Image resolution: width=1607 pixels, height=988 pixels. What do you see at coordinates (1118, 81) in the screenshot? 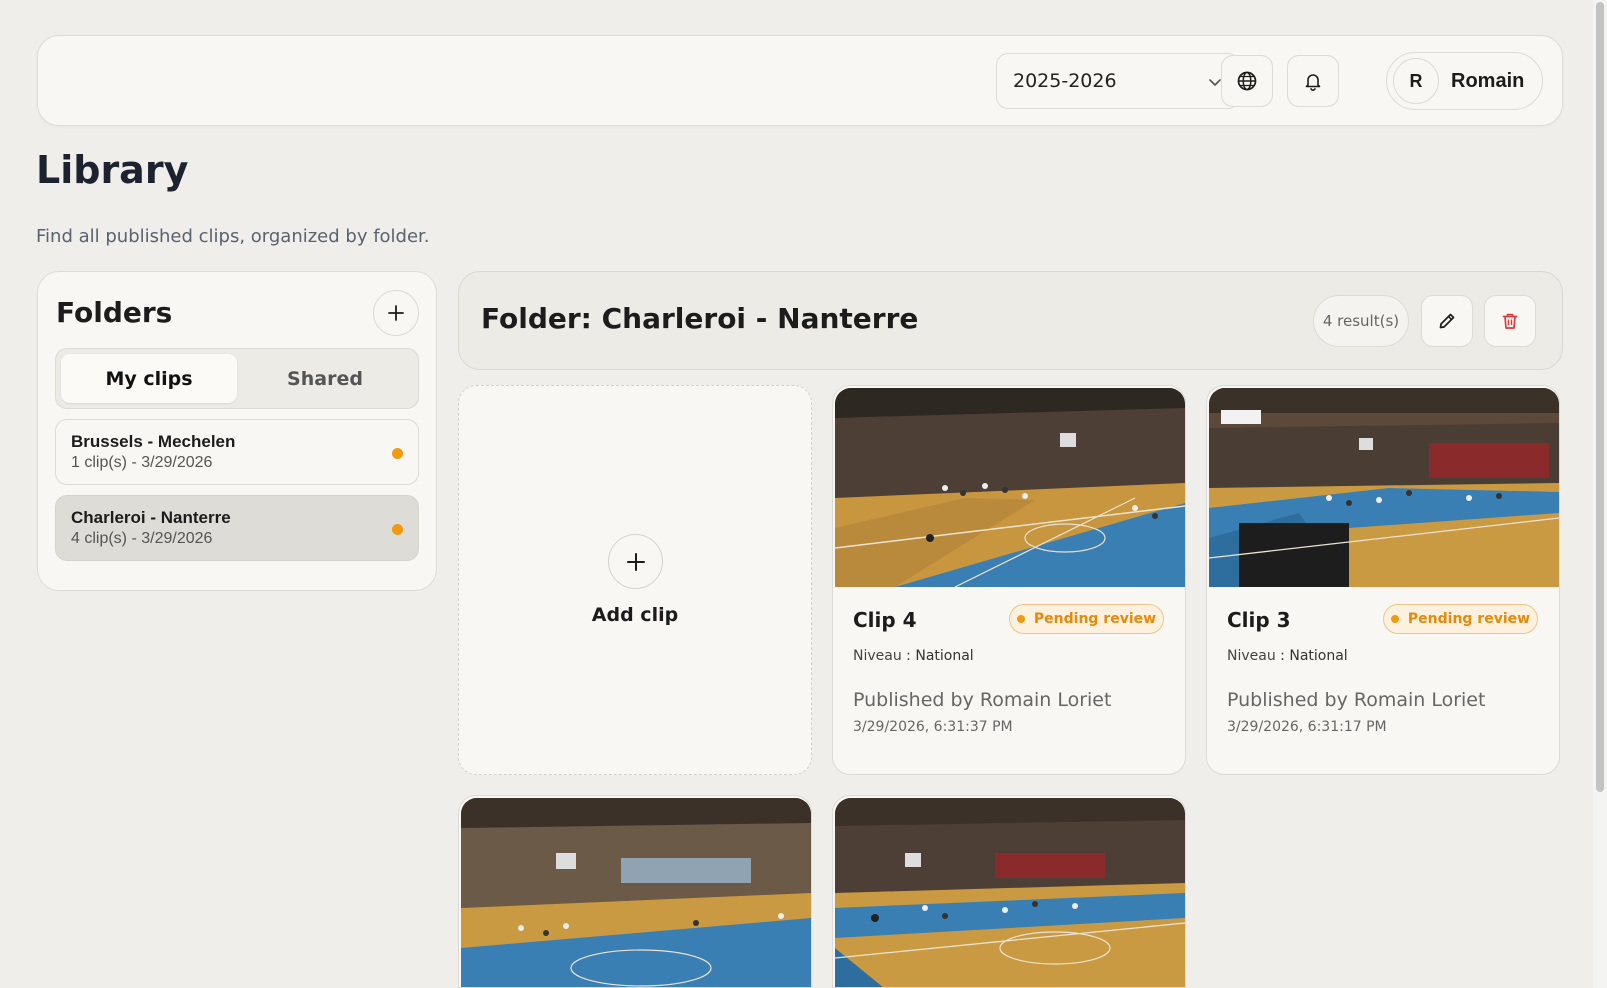
I see `season-select: 2025-2026` at bounding box center [1118, 81].